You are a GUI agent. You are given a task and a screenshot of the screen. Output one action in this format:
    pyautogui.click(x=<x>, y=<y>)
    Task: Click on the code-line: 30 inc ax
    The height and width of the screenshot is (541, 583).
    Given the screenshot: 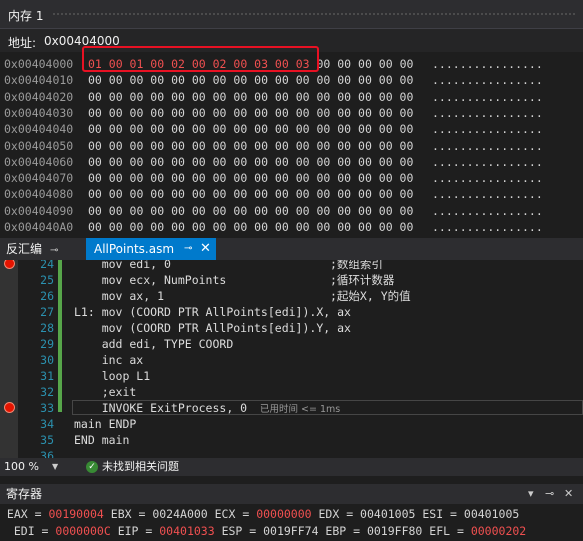 What is the action you would take?
    pyautogui.click(x=291, y=360)
    